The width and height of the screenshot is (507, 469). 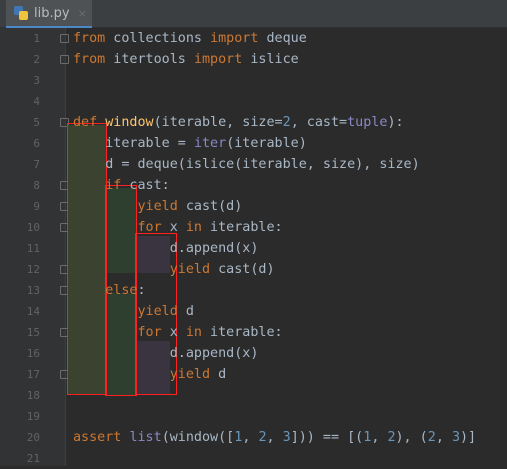 I want to click on line-number: 9, so click(x=36, y=206).